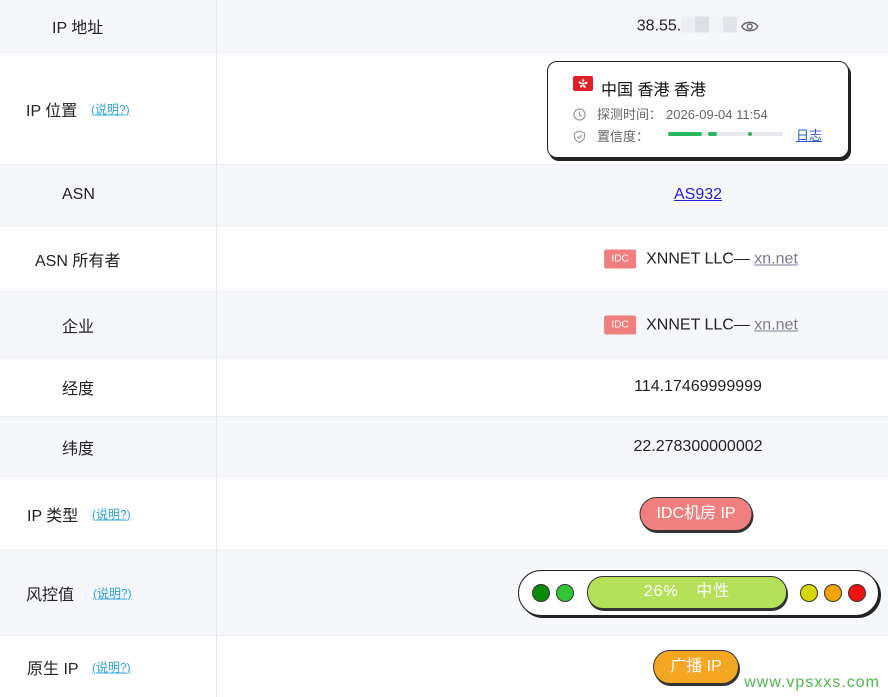 Image resolution: width=888 pixels, height=697 pixels. What do you see at coordinates (53, 669) in the screenshot?
I see `native-ip-label: 原生 IP` at bounding box center [53, 669].